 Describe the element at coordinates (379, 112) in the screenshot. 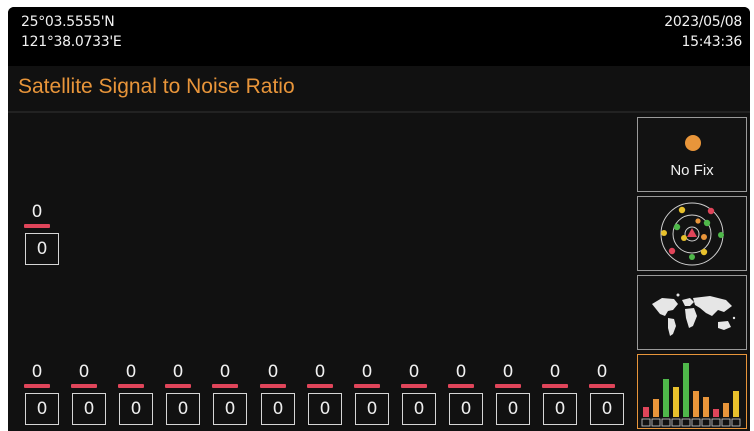

I see `title-divider` at that location.